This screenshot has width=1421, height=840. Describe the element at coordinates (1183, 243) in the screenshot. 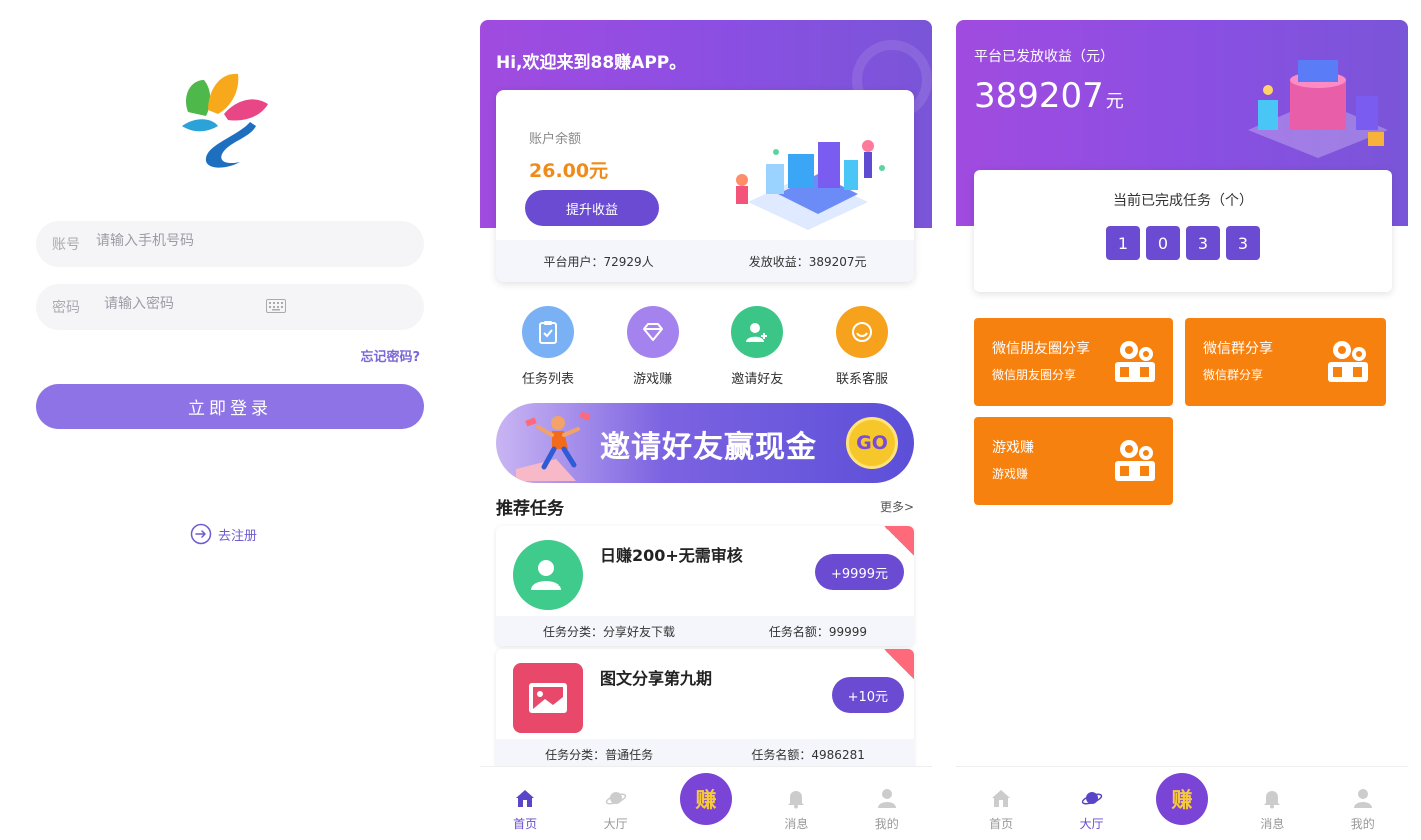

I see `counter-digits: 1 0 3 3` at that location.